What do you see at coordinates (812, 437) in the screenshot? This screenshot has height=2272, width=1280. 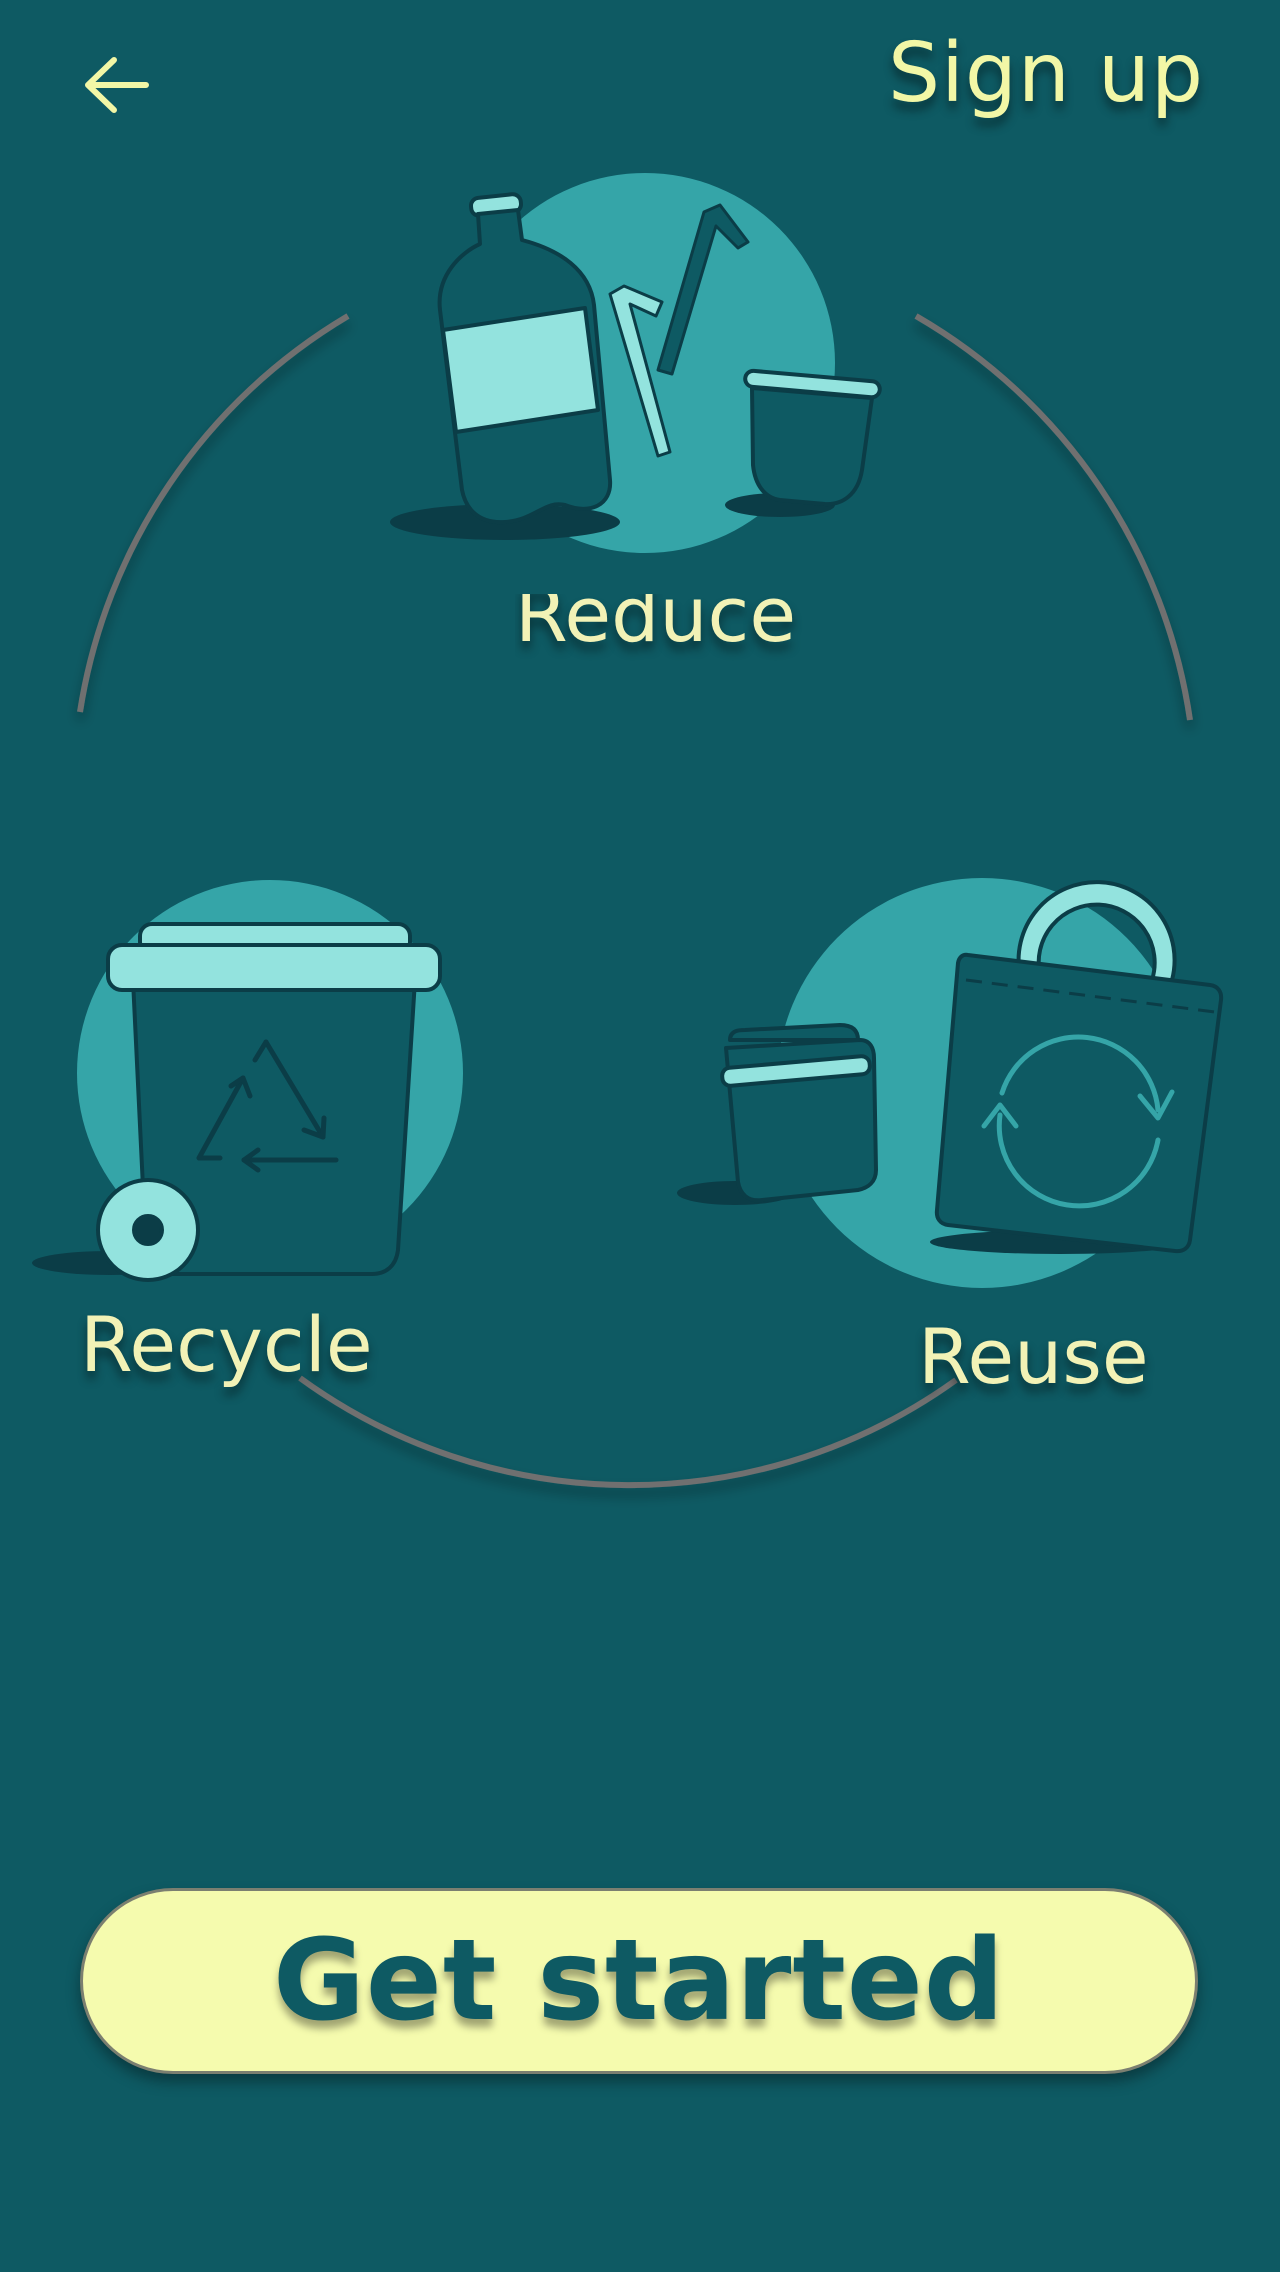 I see `cup-icon` at bounding box center [812, 437].